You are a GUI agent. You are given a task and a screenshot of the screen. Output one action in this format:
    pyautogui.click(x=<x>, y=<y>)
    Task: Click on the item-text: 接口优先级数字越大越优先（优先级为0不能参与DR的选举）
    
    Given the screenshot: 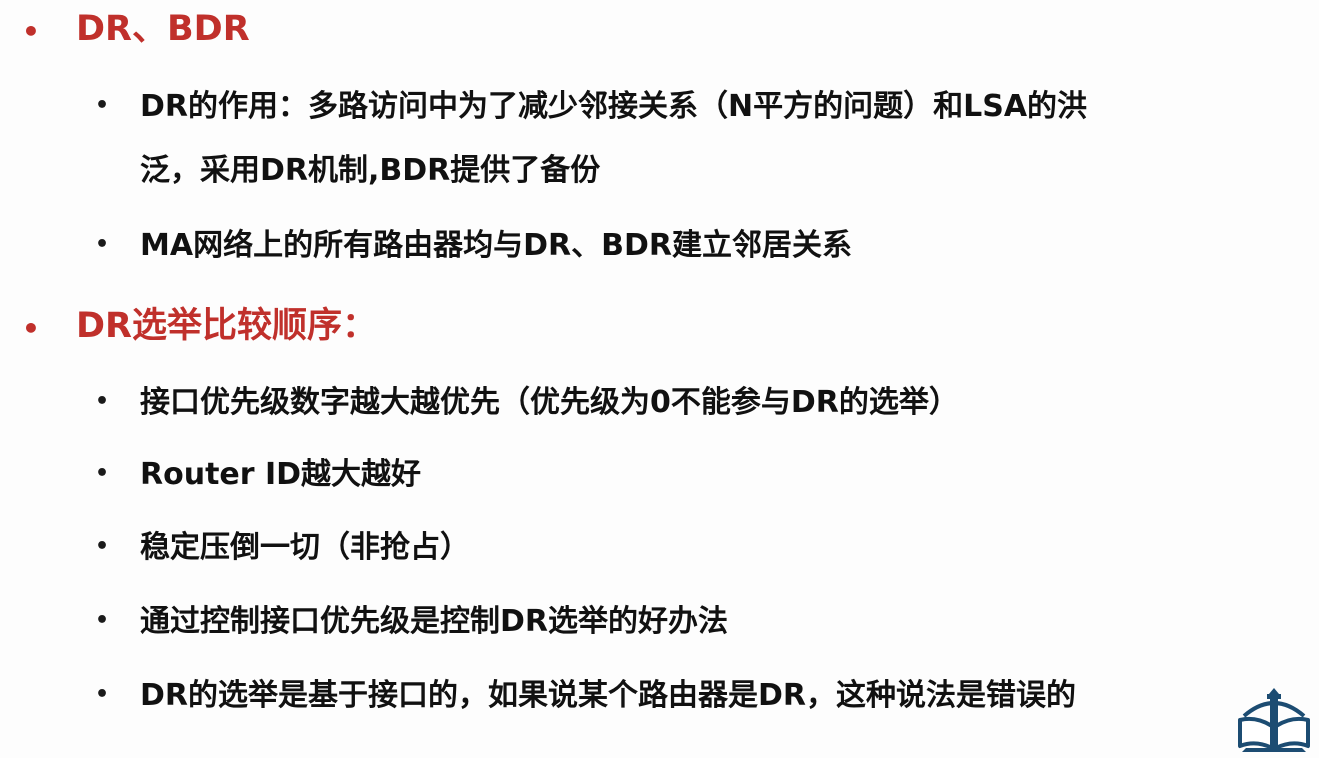 What is the action you would take?
    pyautogui.click(x=549, y=402)
    